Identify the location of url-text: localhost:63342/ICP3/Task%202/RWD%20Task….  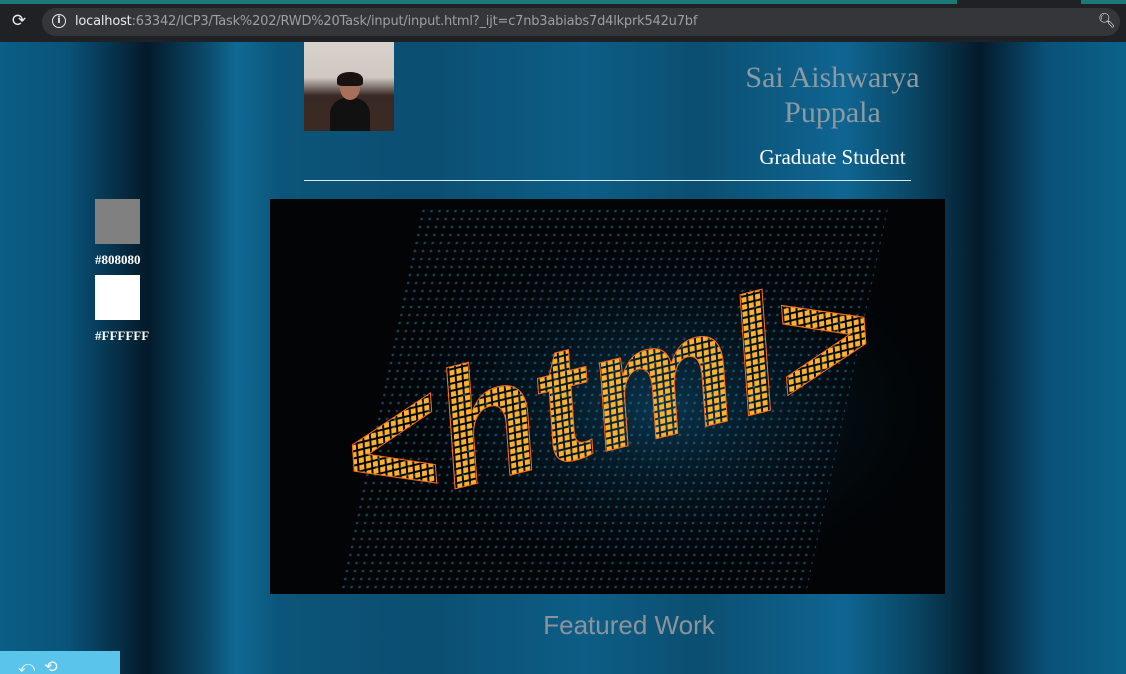
(386, 21).